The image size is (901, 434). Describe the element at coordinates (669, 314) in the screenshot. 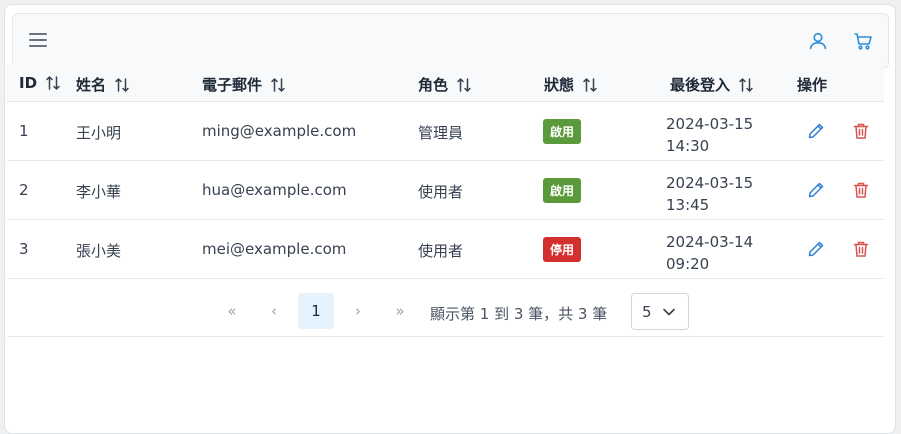

I see `chevron-down-icon` at that location.